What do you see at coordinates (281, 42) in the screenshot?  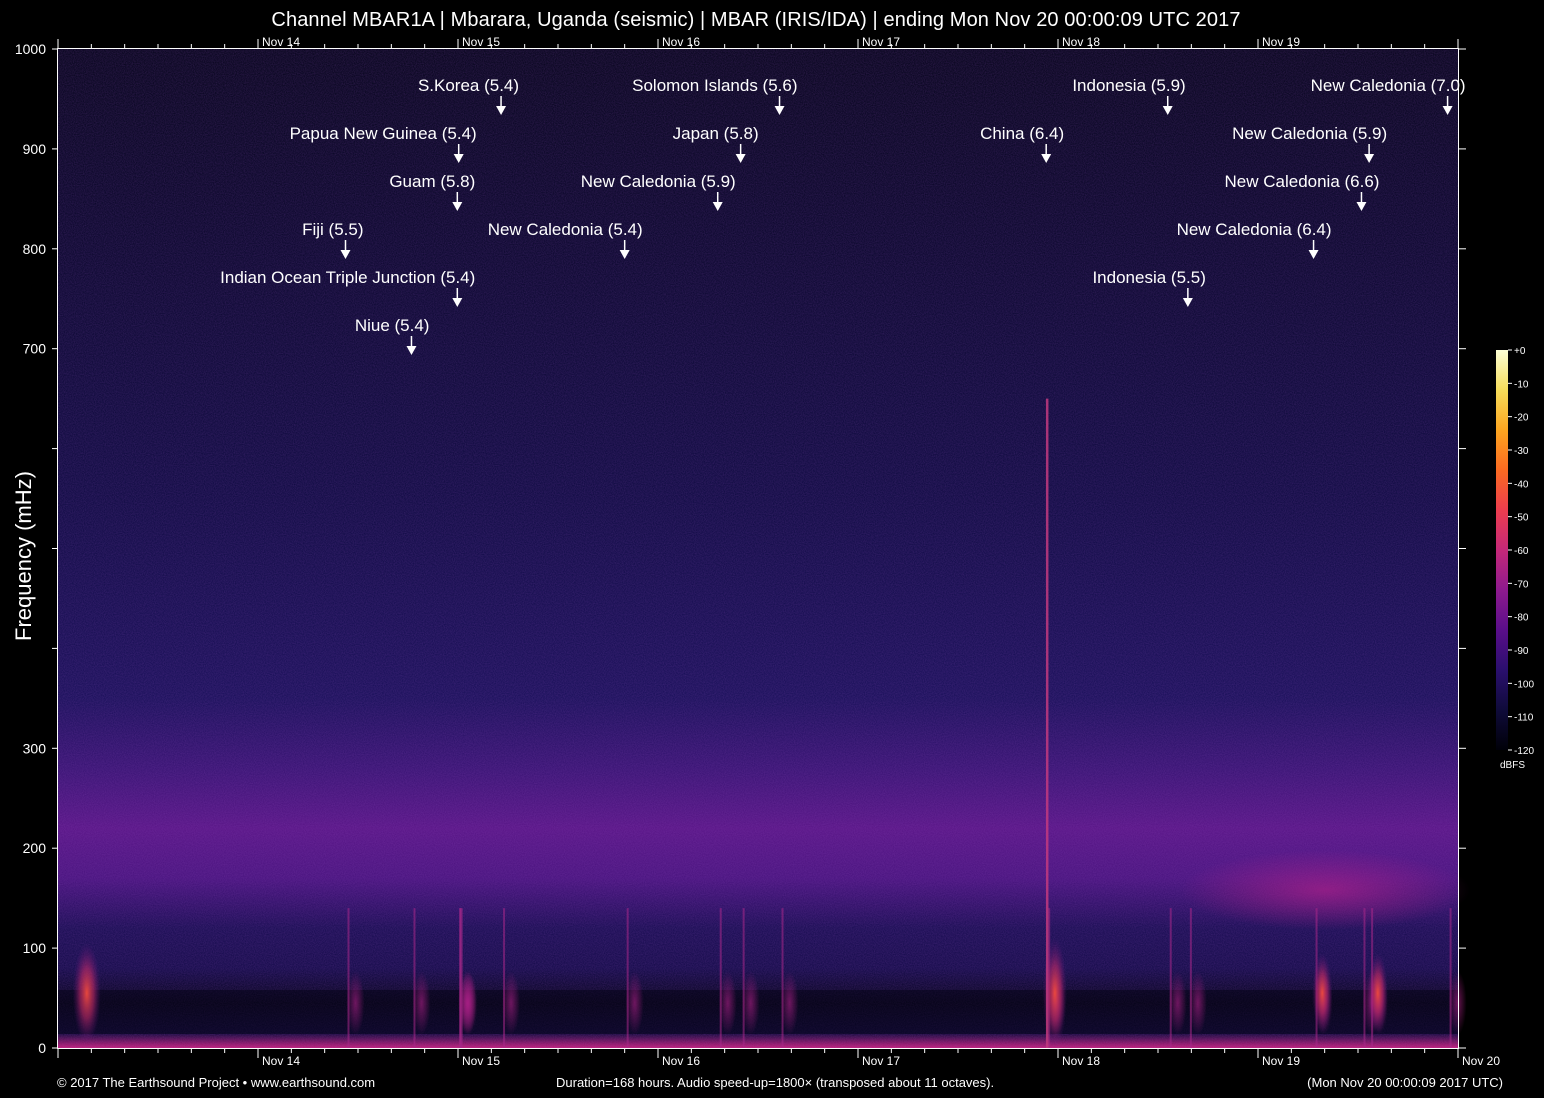 I see `x-tick-label-top: Nov 14` at bounding box center [281, 42].